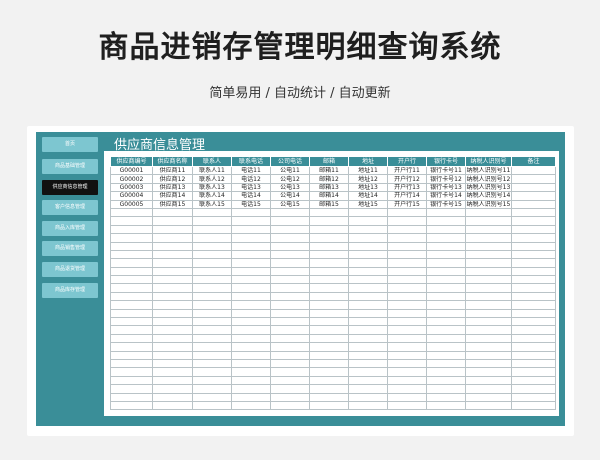 The height and width of the screenshot is (460, 600). Describe the element at coordinates (172, 179) in the screenshot. I see `table-cell: 供应商12` at that location.